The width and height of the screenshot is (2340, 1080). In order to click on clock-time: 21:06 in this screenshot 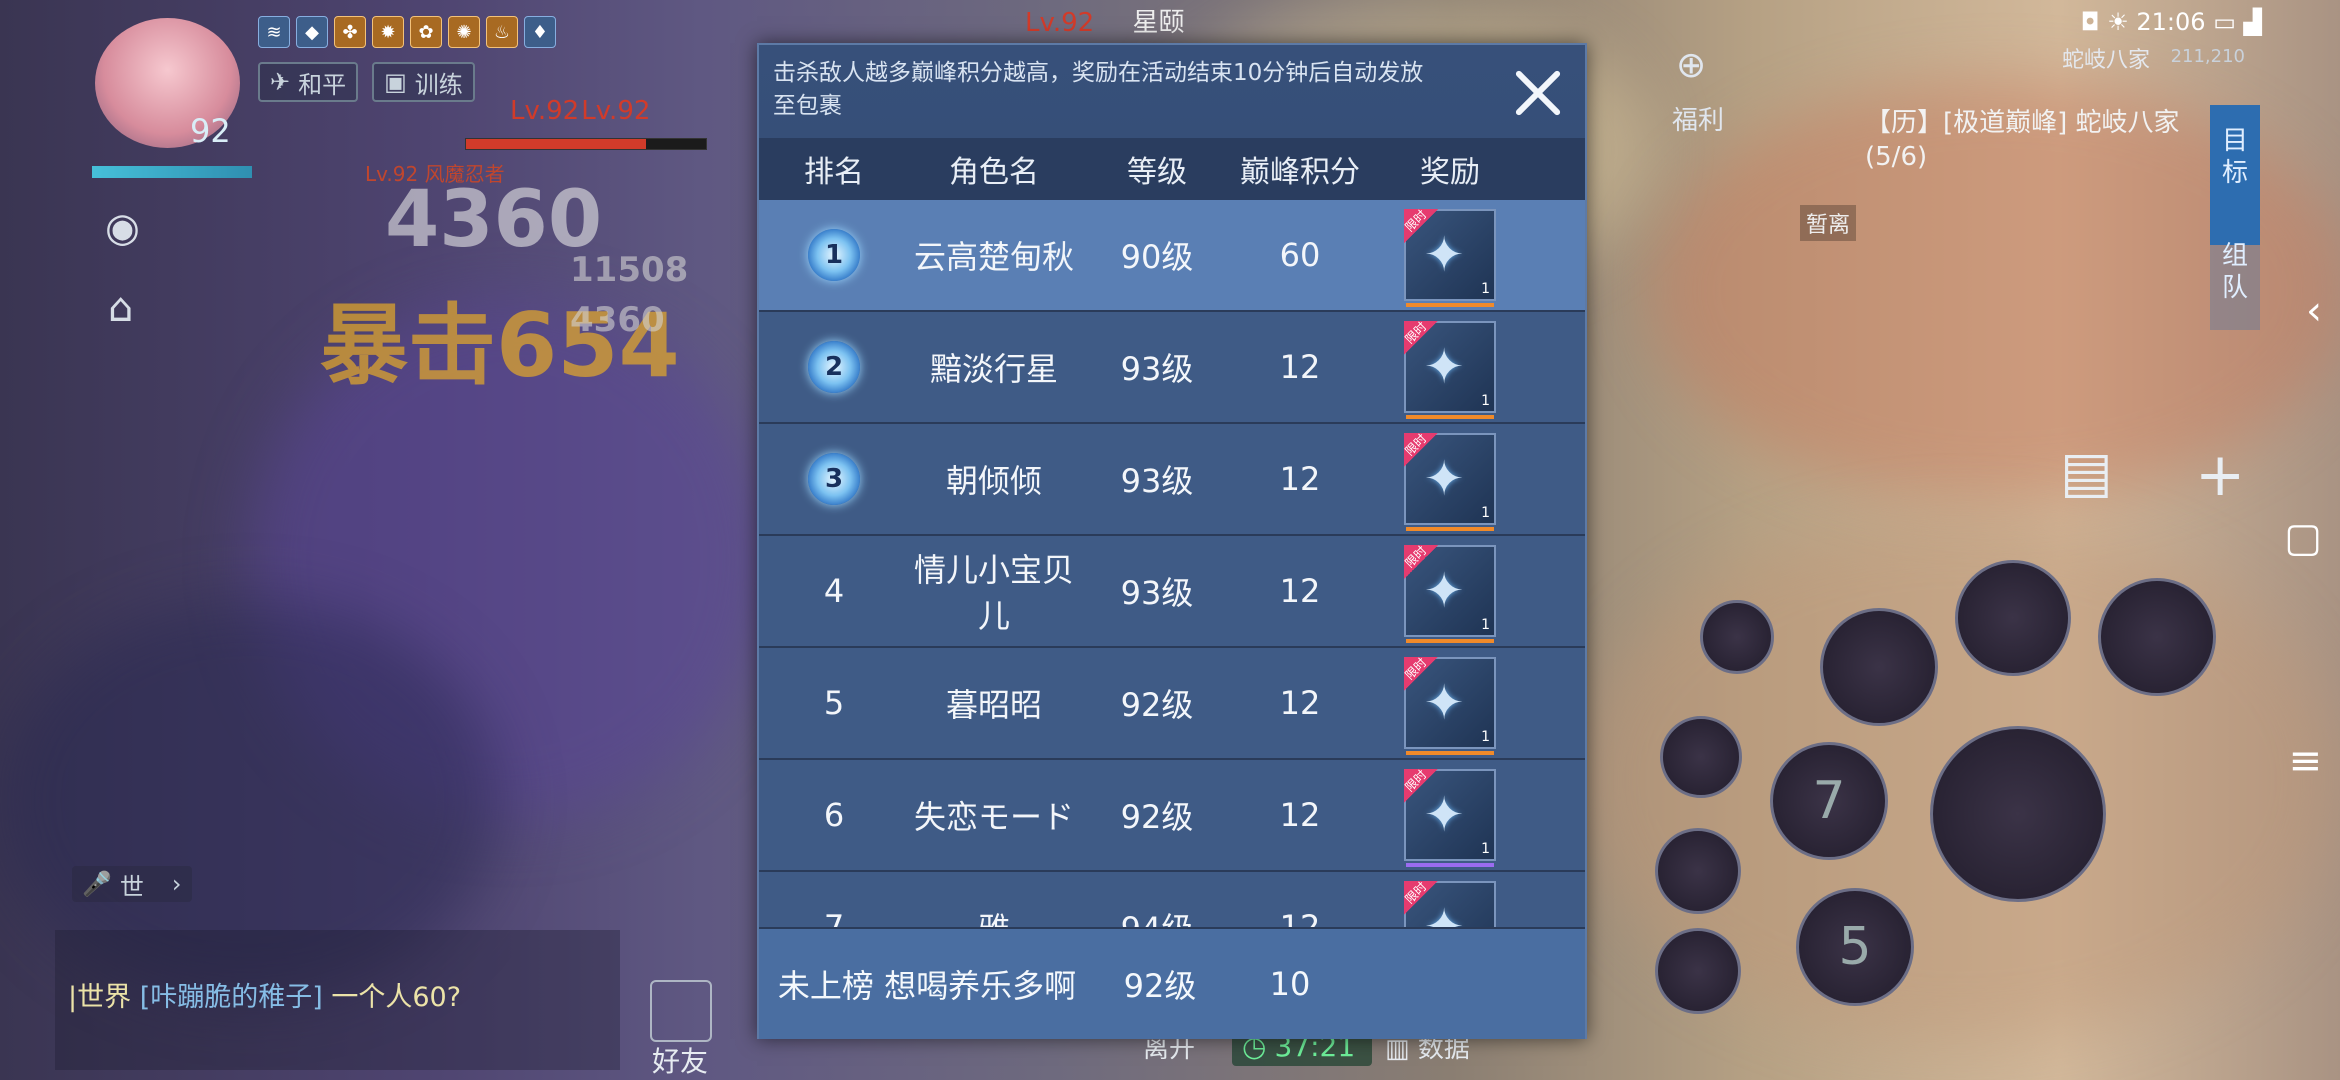, I will do `click(2171, 22)`.